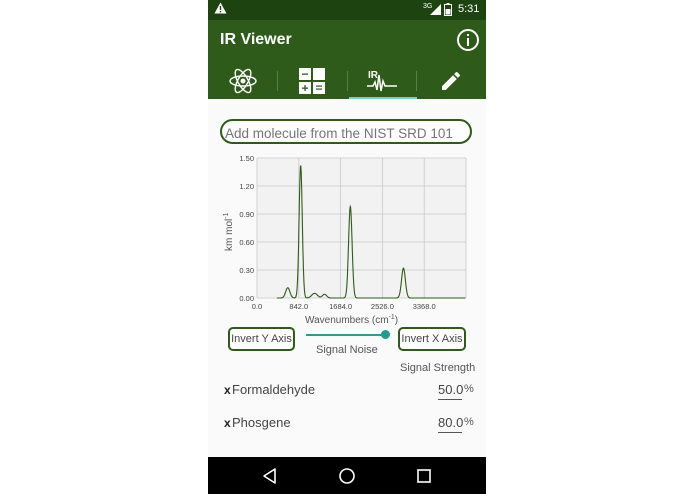 This screenshot has width=695, height=494. I want to click on x-tick-label: 3368.0, so click(424, 306).